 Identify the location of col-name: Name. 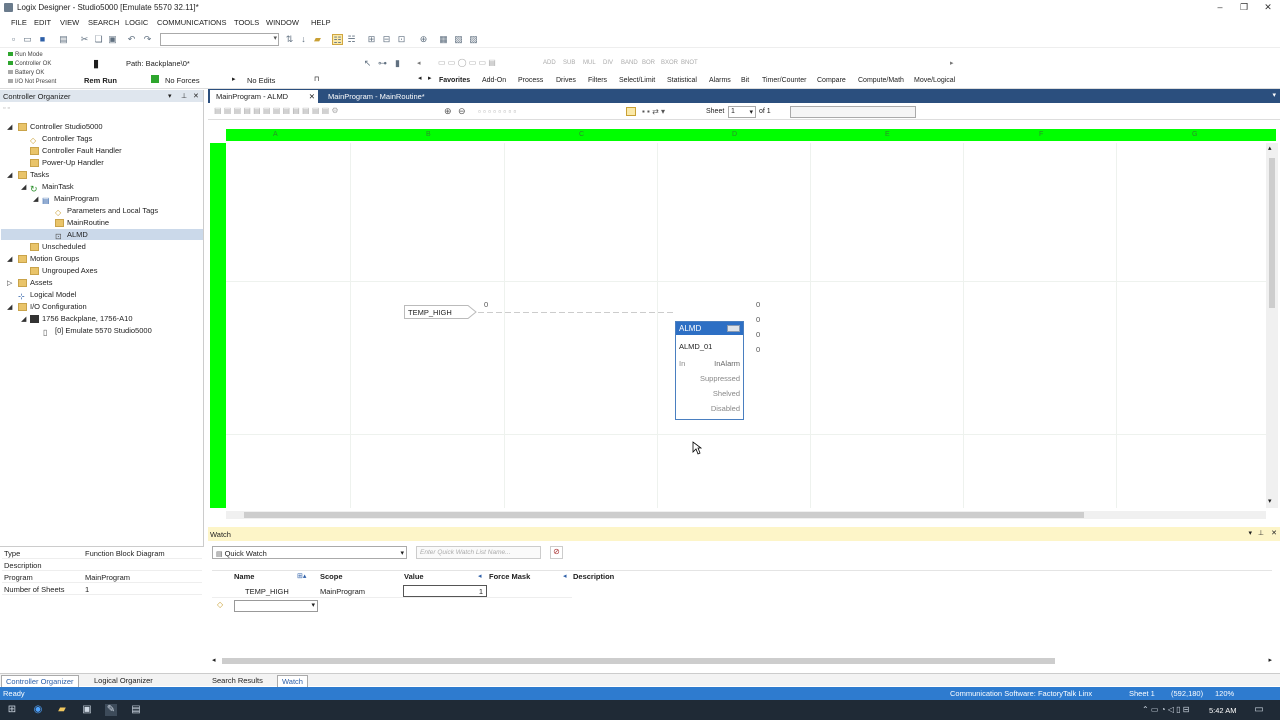
(244, 576).